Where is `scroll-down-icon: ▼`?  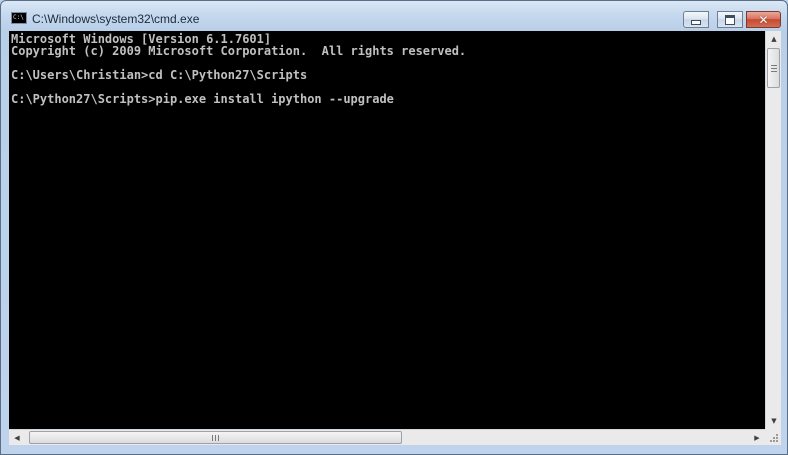
scroll-down-icon: ▼ is located at coordinates (774, 421).